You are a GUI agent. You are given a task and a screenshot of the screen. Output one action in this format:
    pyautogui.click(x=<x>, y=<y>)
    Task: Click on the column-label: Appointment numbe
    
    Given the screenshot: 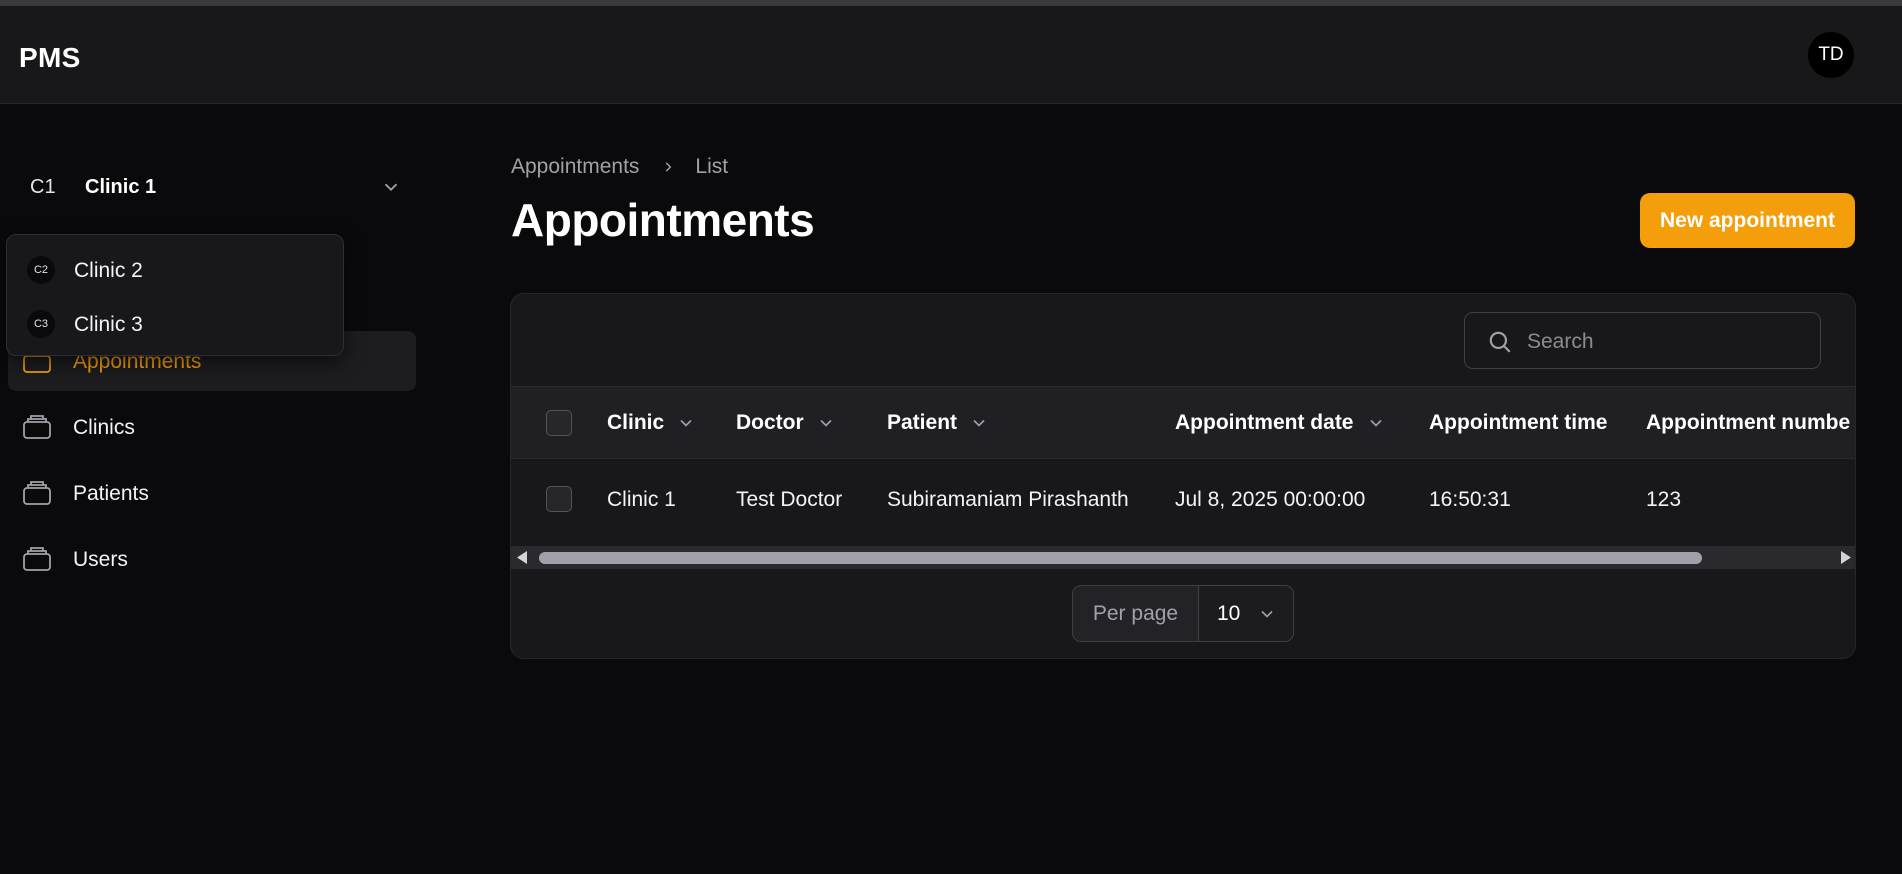 What is the action you would take?
    pyautogui.click(x=1748, y=422)
    